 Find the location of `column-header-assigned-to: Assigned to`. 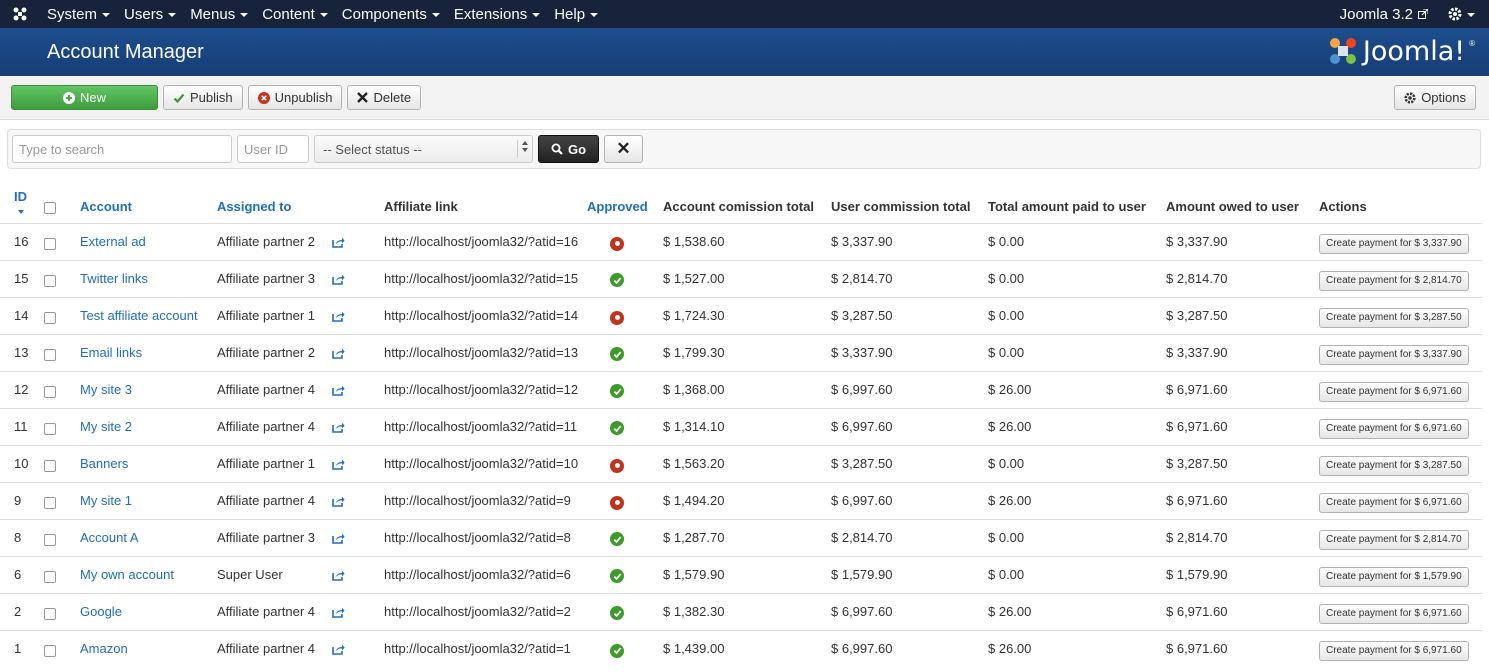

column-header-assigned-to: Assigned to is located at coordinates (294, 199).